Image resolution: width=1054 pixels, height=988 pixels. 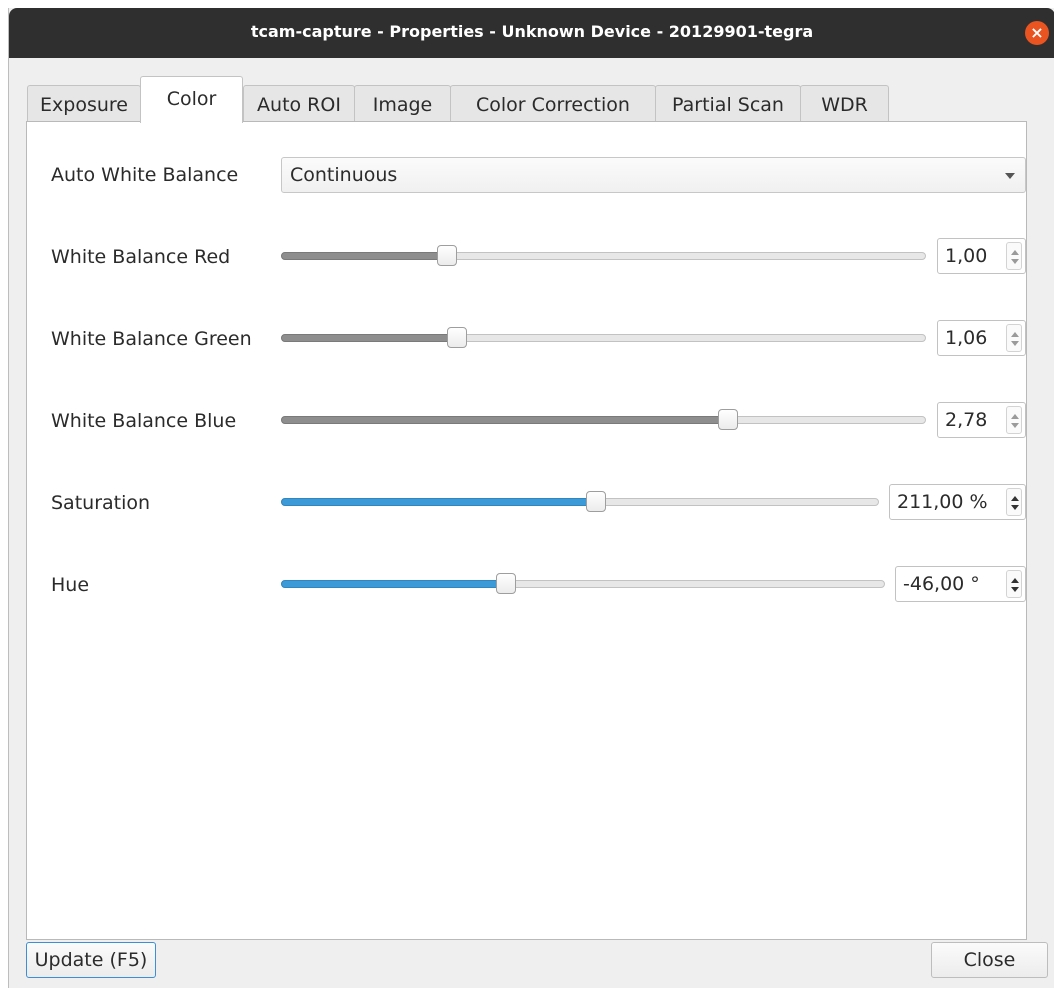 I want to click on white-balance-green-spinbox: 1,06, so click(x=981, y=338).